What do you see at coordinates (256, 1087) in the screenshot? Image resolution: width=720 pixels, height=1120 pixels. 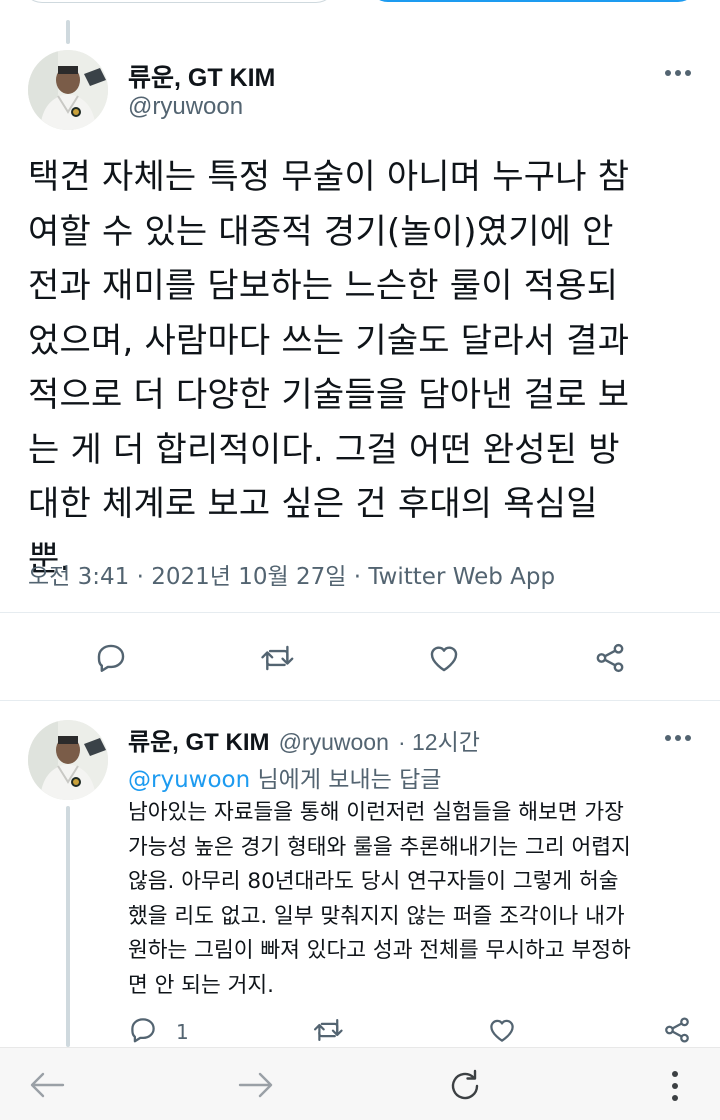 I see `forward-arrow-icon` at bounding box center [256, 1087].